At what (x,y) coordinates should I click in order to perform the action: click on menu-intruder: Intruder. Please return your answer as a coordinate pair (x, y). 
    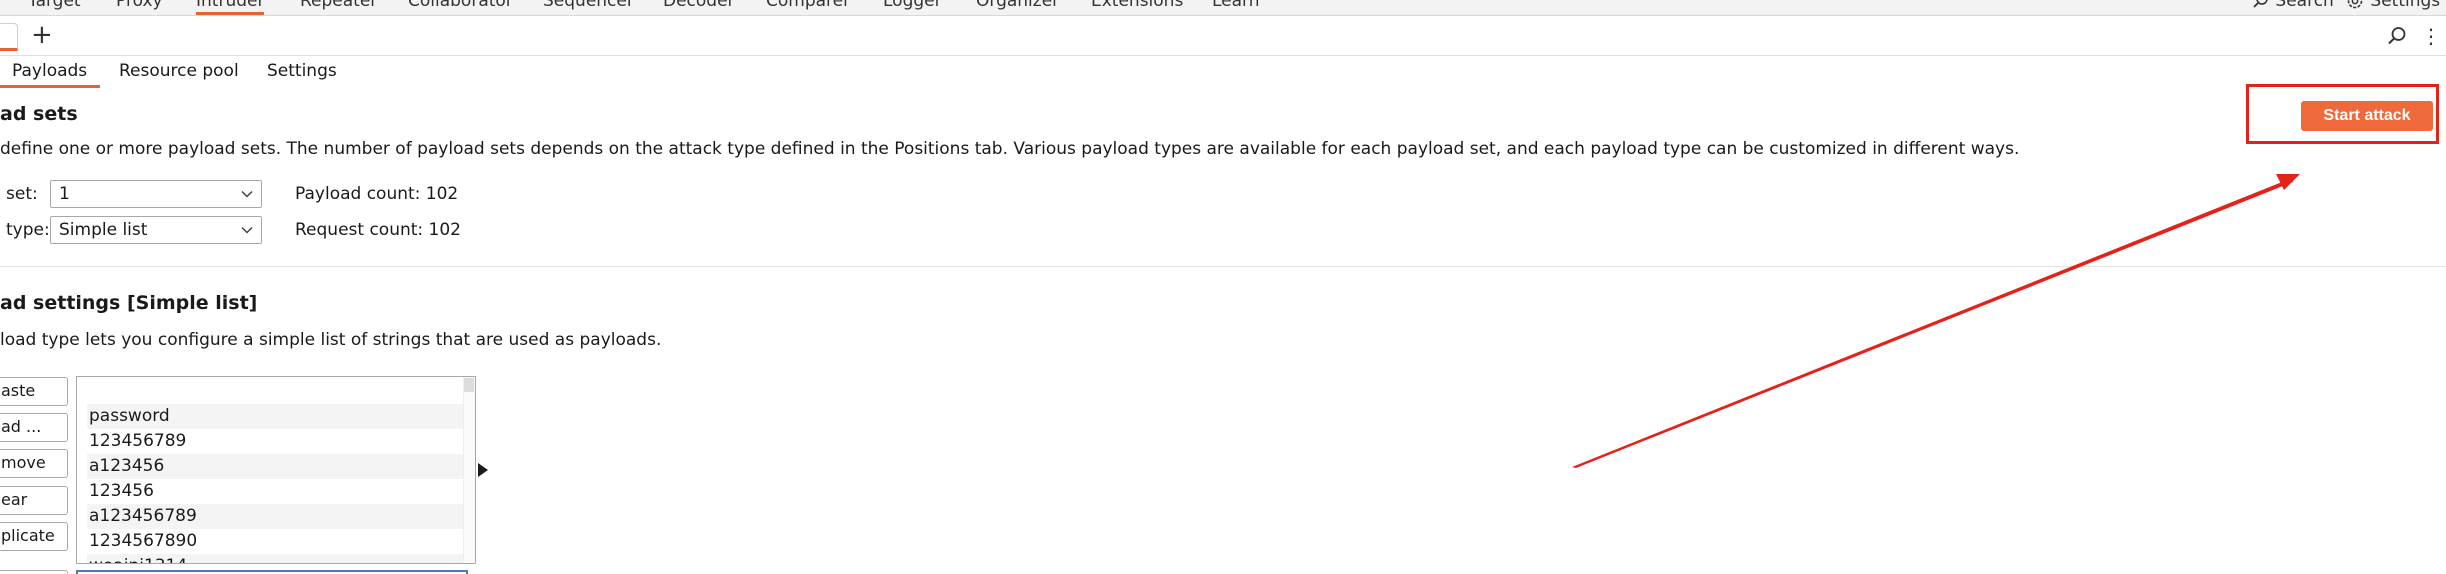
    Looking at the image, I should click on (230, 7).